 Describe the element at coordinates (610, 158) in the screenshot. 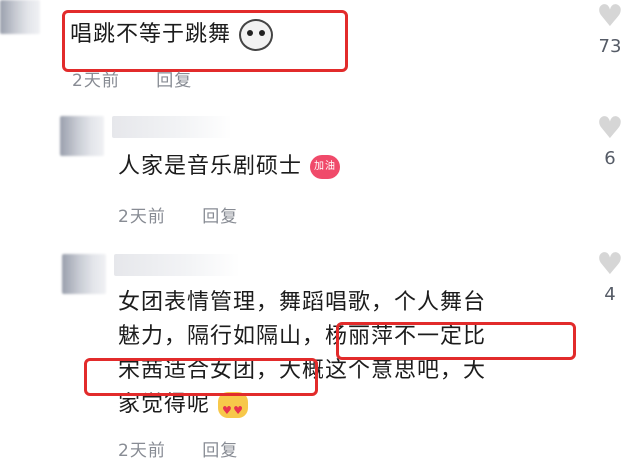

I see `like-count: 6` at that location.